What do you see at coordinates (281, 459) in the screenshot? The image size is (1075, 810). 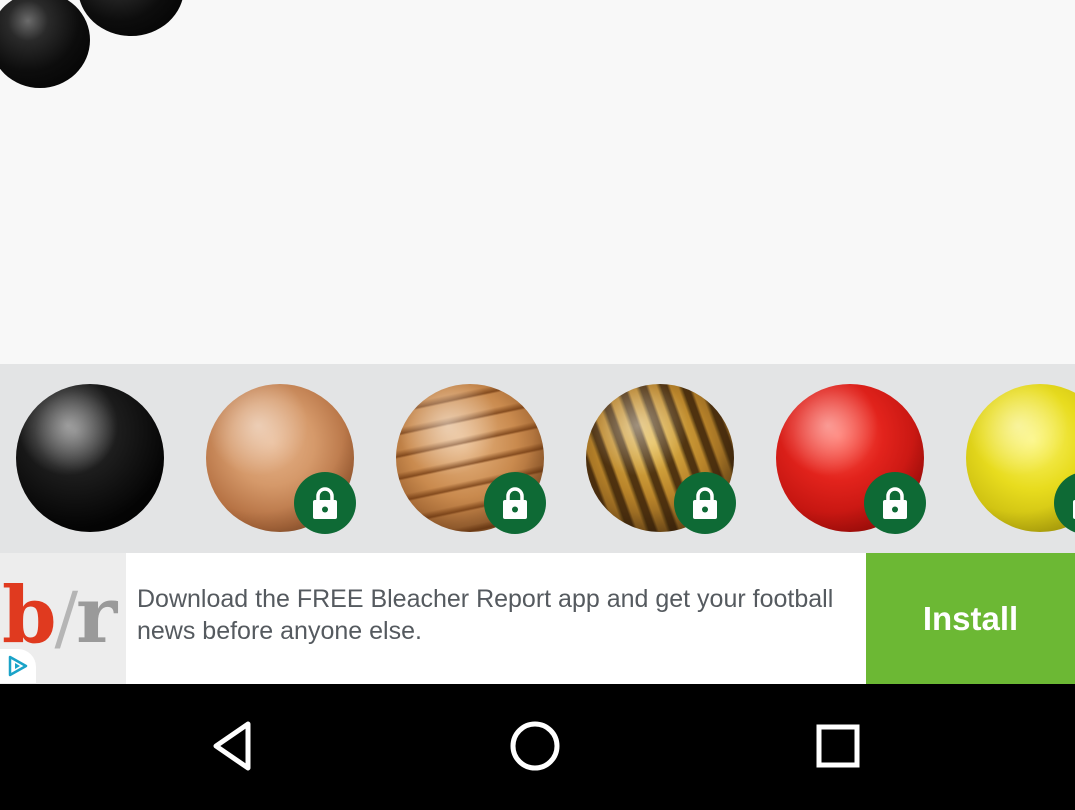 I see `ball-option-light-wood` at bounding box center [281, 459].